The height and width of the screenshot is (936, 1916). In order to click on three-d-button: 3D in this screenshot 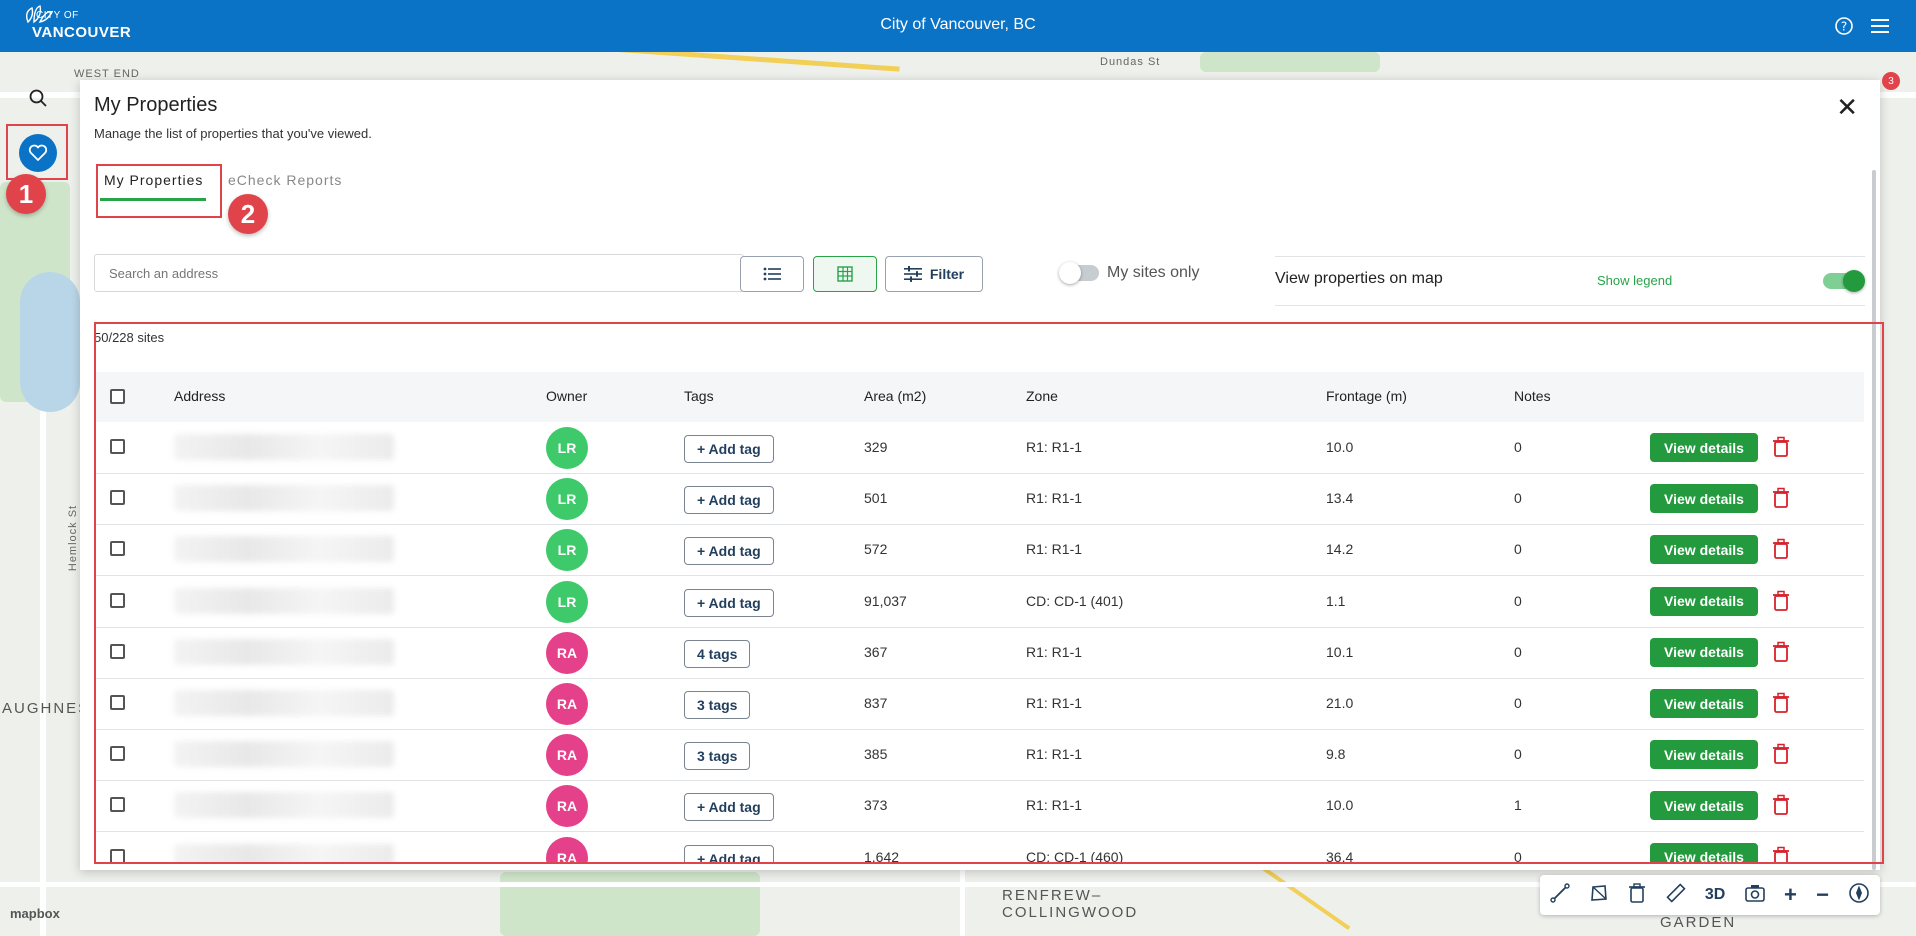, I will do `click(1715, 895)`.